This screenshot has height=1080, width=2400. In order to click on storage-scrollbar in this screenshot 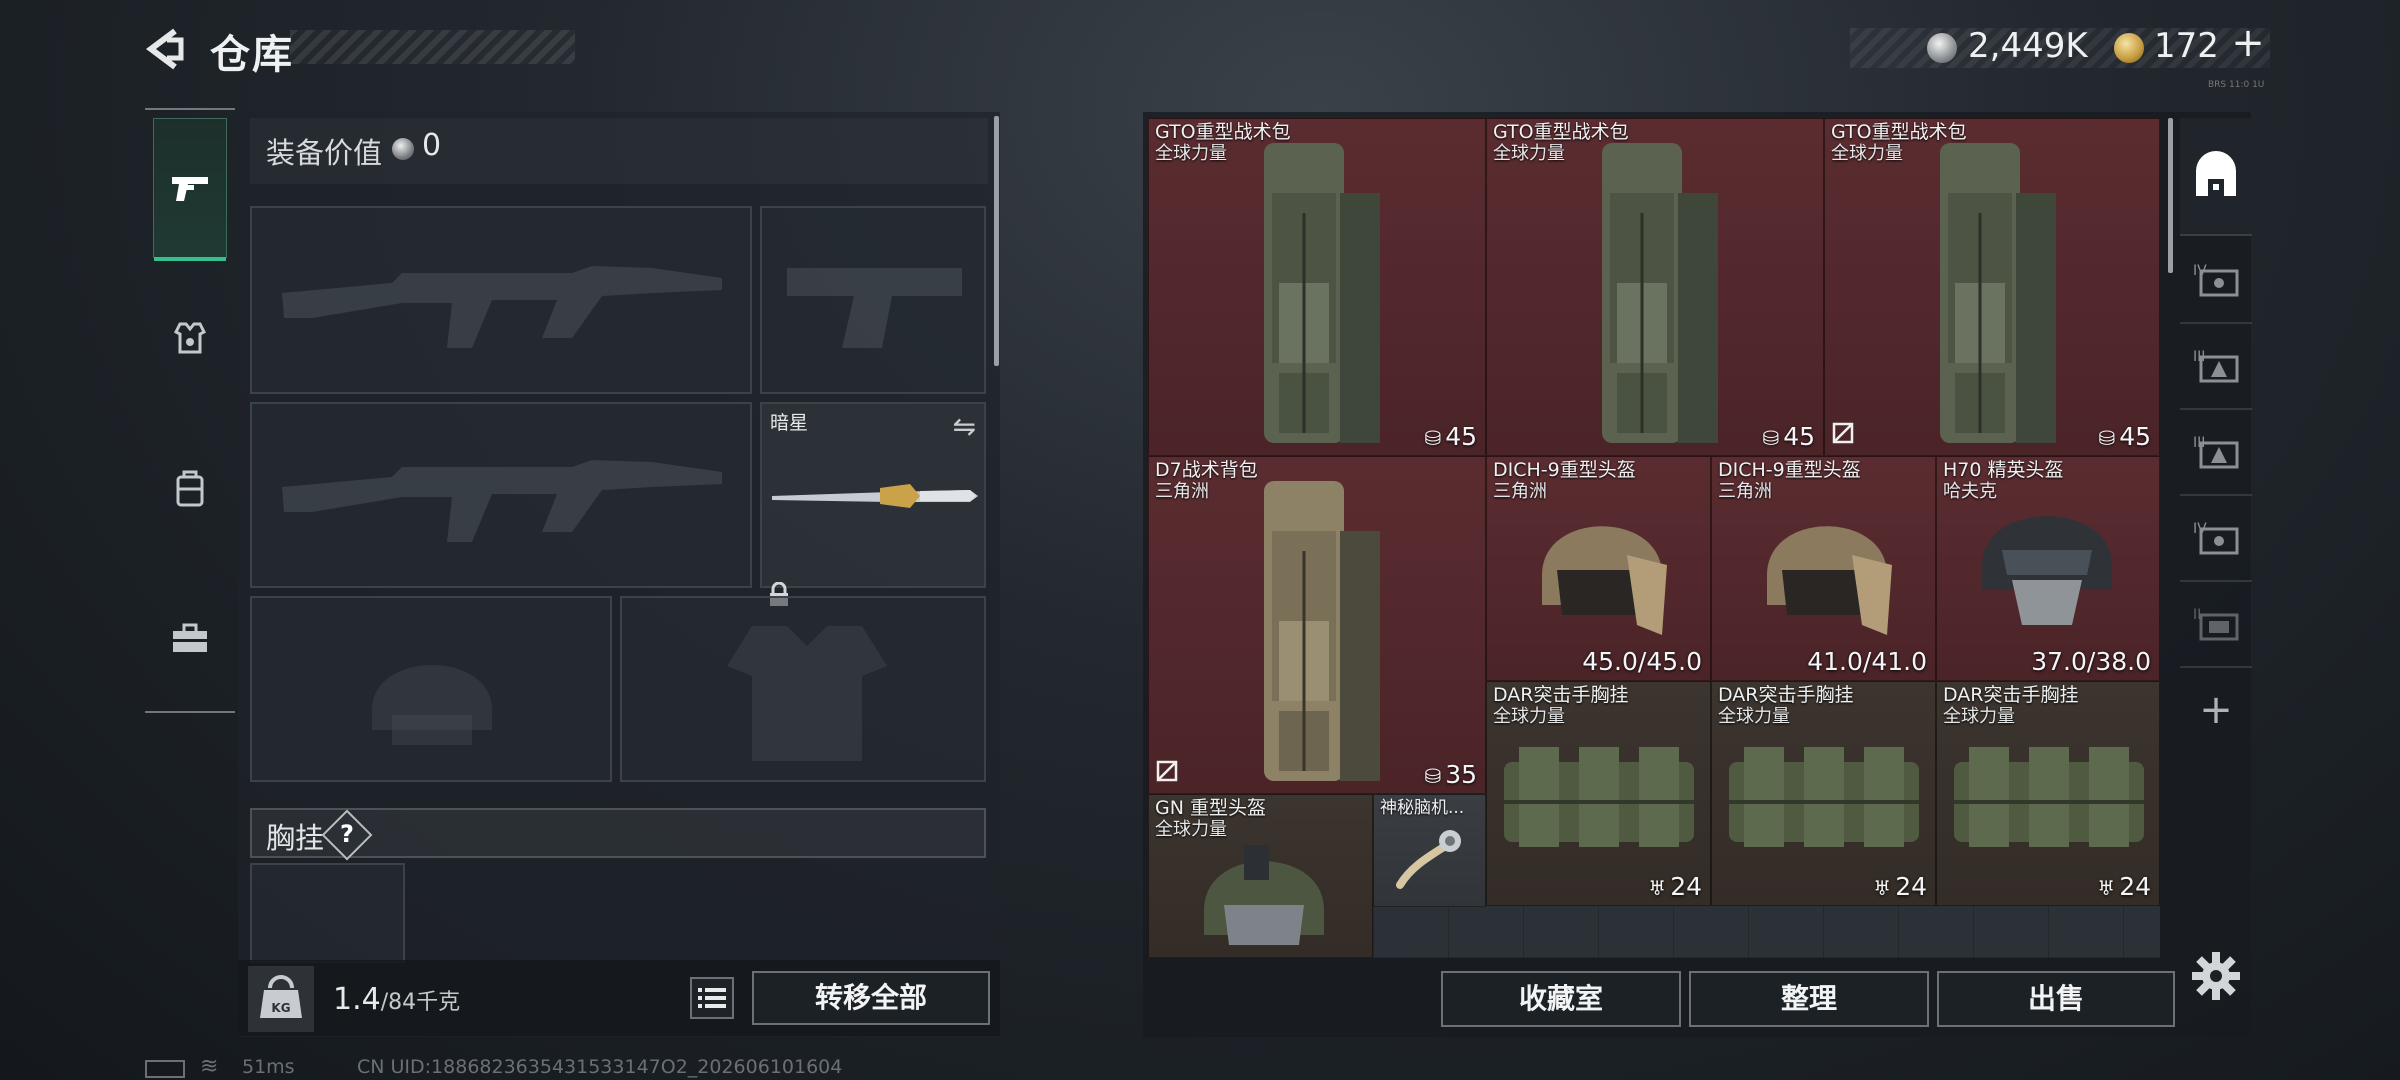, I will do `click(2170, 195)`.